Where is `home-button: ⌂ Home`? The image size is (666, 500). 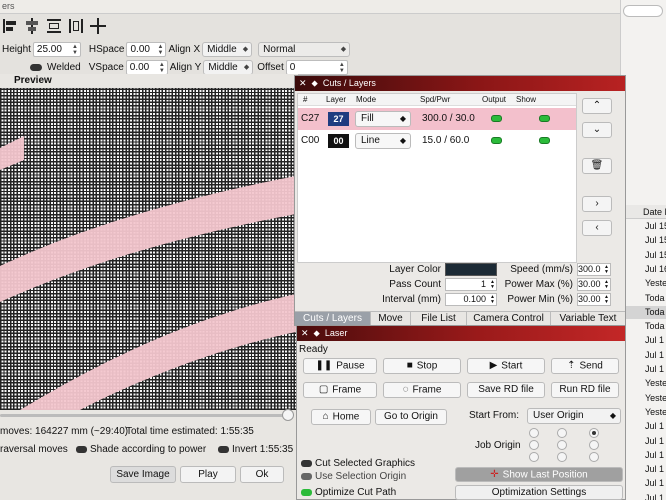 home-button: ⌂ Home is located at coordinates (341, 417).